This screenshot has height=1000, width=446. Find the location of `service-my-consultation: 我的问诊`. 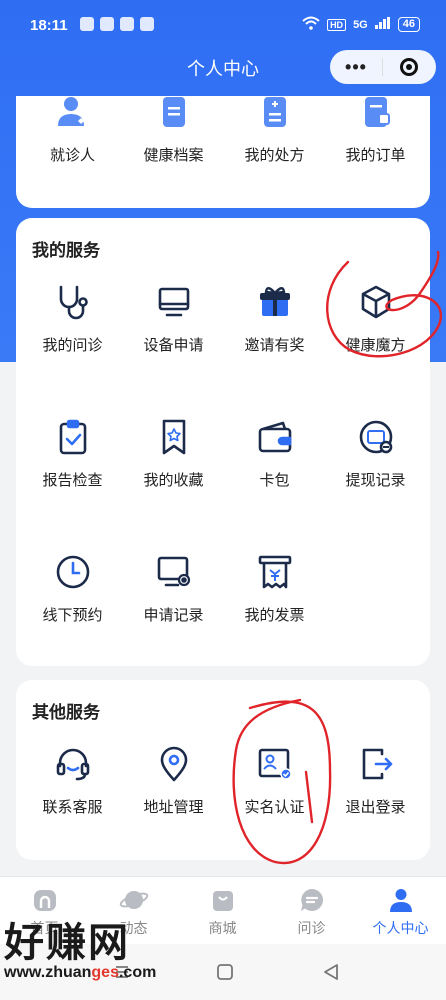

service-my-consultation: 我的问诊 is located at coordinates (72, 317).